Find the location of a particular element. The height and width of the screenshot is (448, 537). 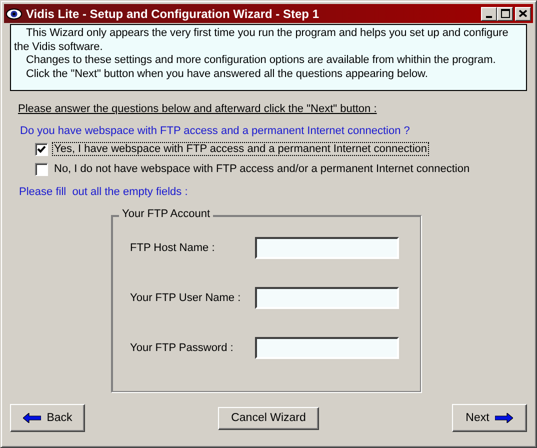

checkbox-label: No, I do not have webspace with FTP access and/or a permanent Internet connection is located at coordinates (262, 169).